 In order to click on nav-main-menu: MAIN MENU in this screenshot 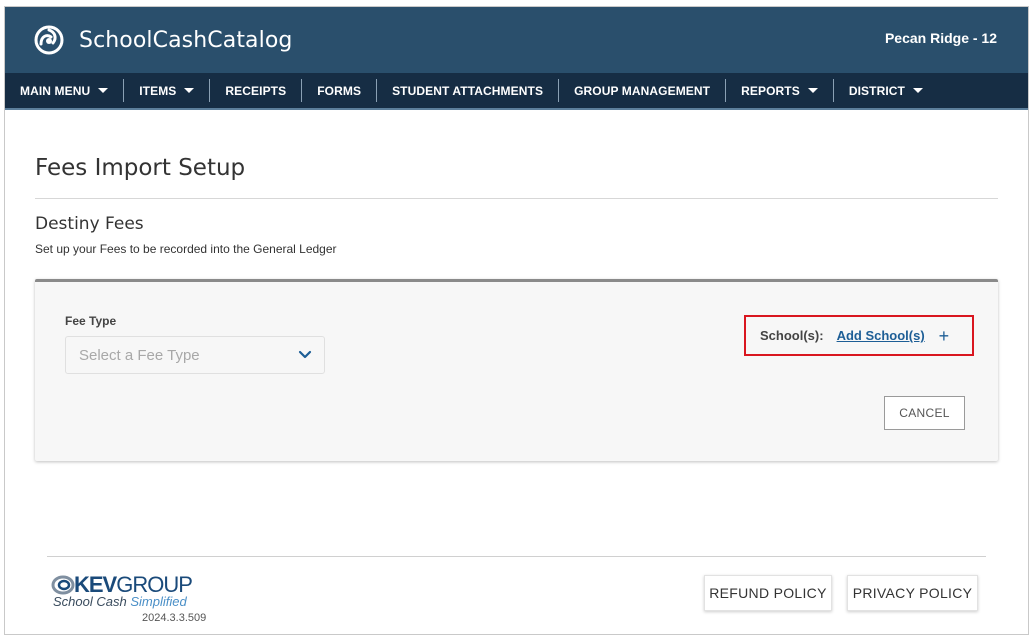, I will do `click(65, 90)`.